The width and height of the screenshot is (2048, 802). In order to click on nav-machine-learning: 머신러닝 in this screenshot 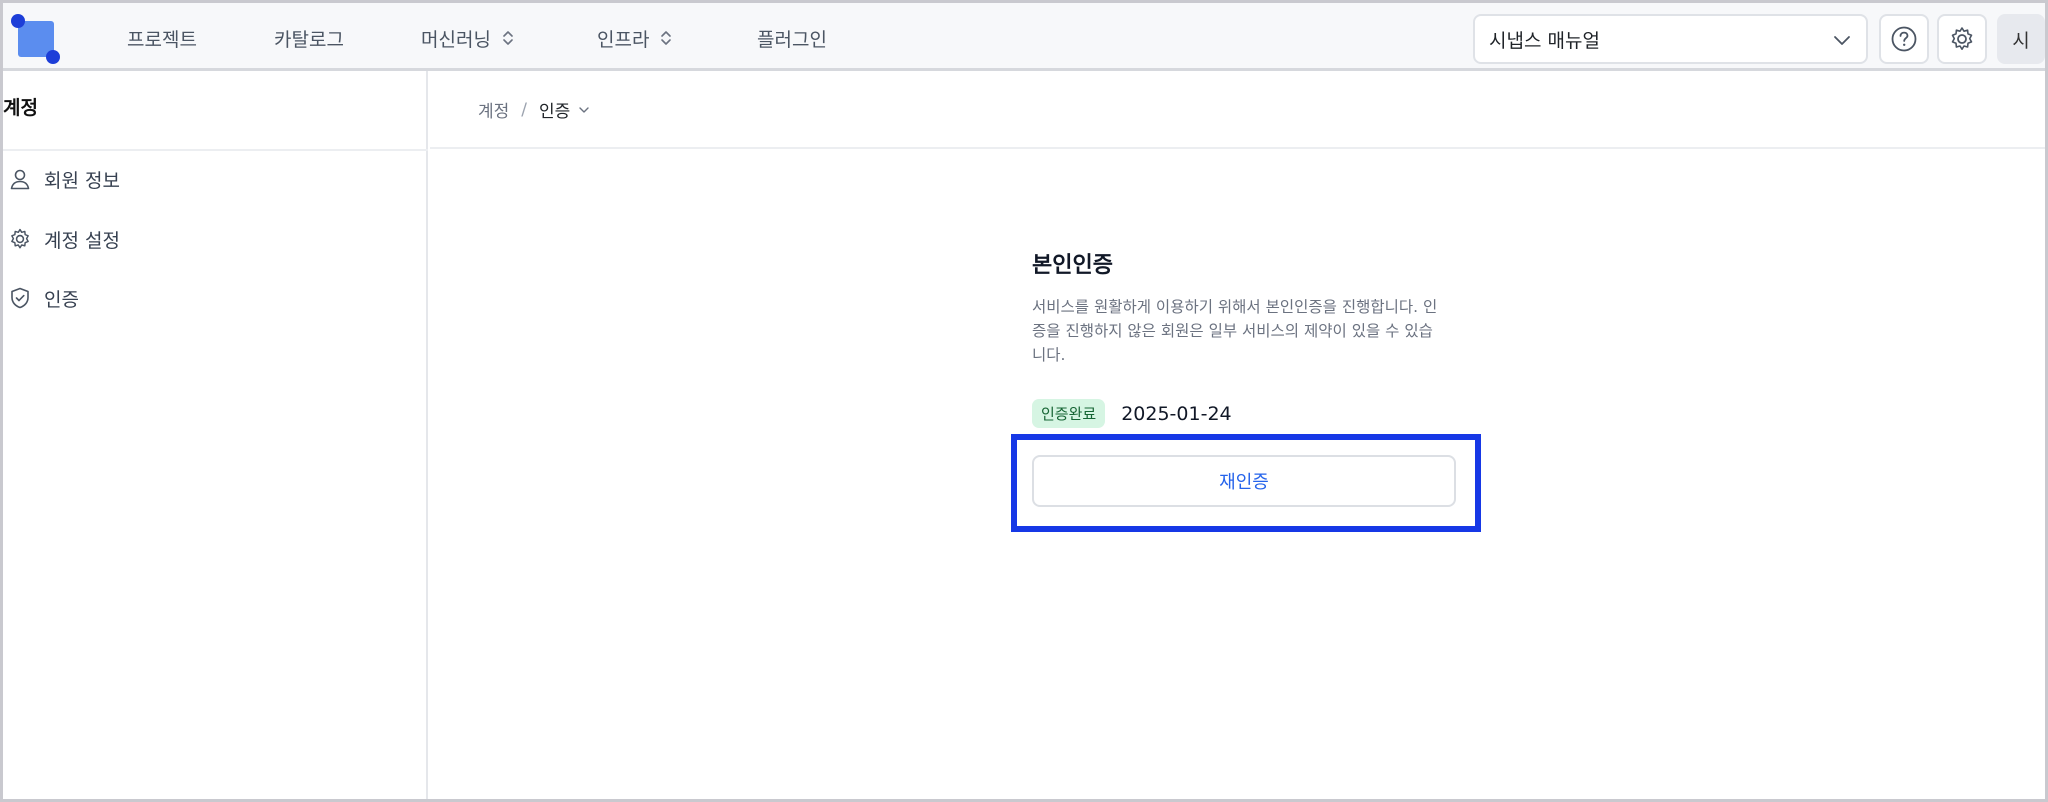, I will do `click(468, 38)`.